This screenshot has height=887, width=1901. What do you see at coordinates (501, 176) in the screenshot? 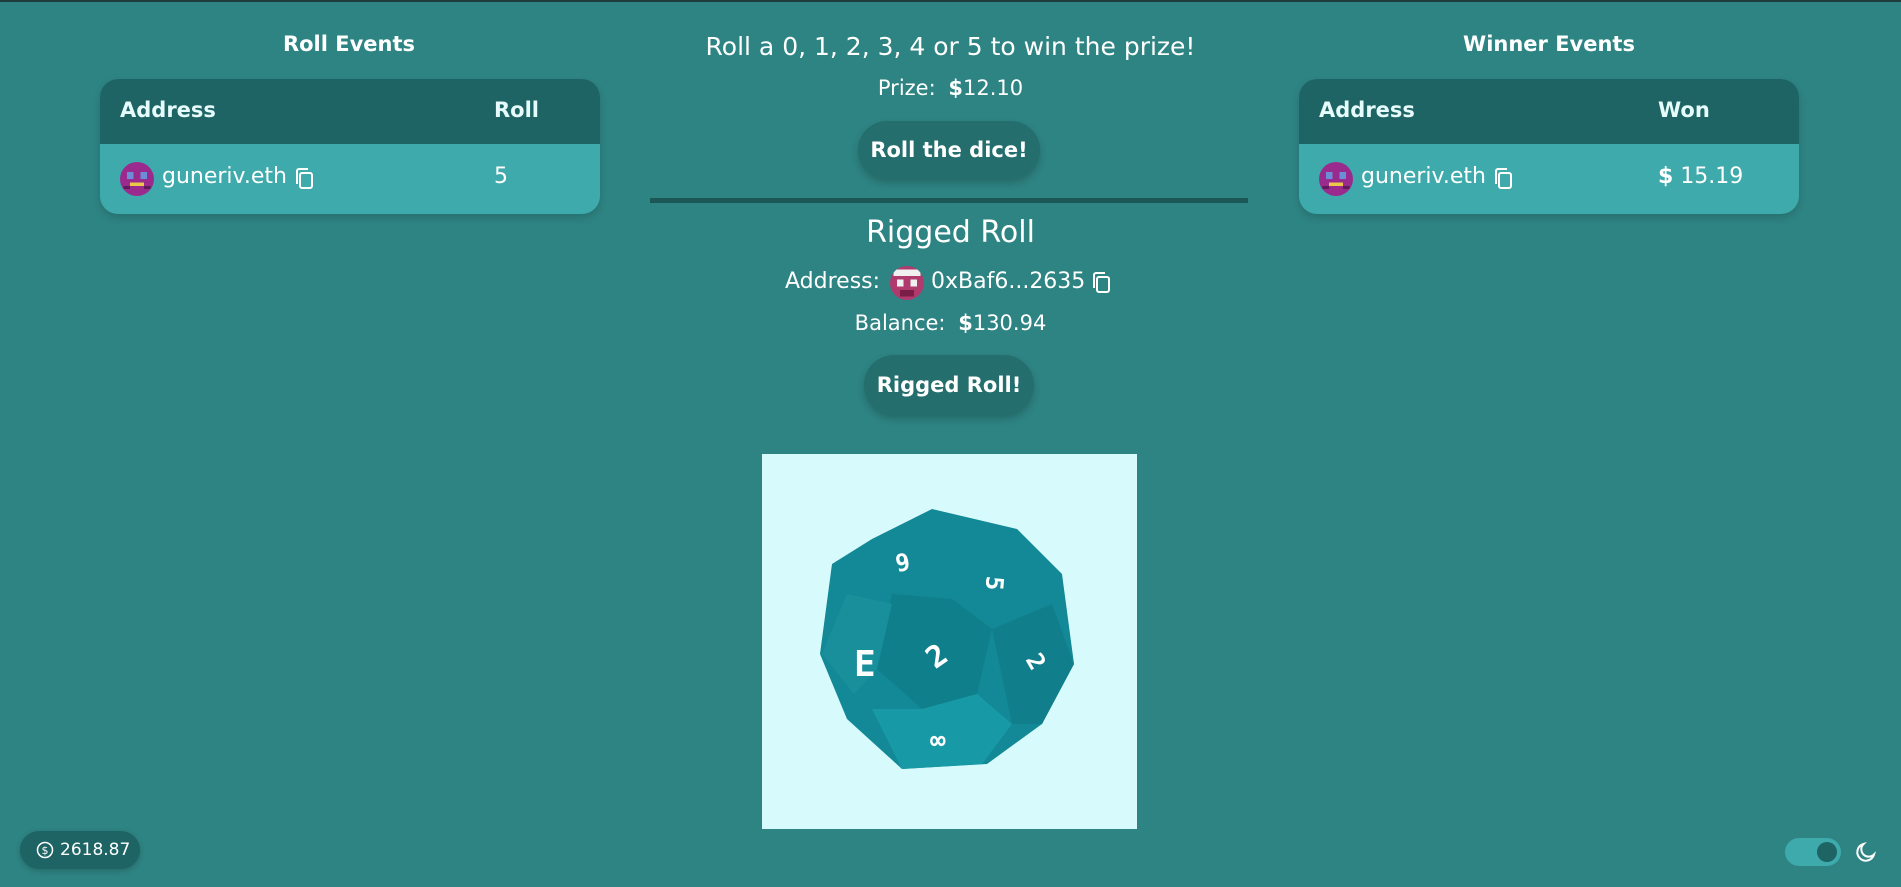
I see `row-roll: 5` at bounding box center [501, 176].